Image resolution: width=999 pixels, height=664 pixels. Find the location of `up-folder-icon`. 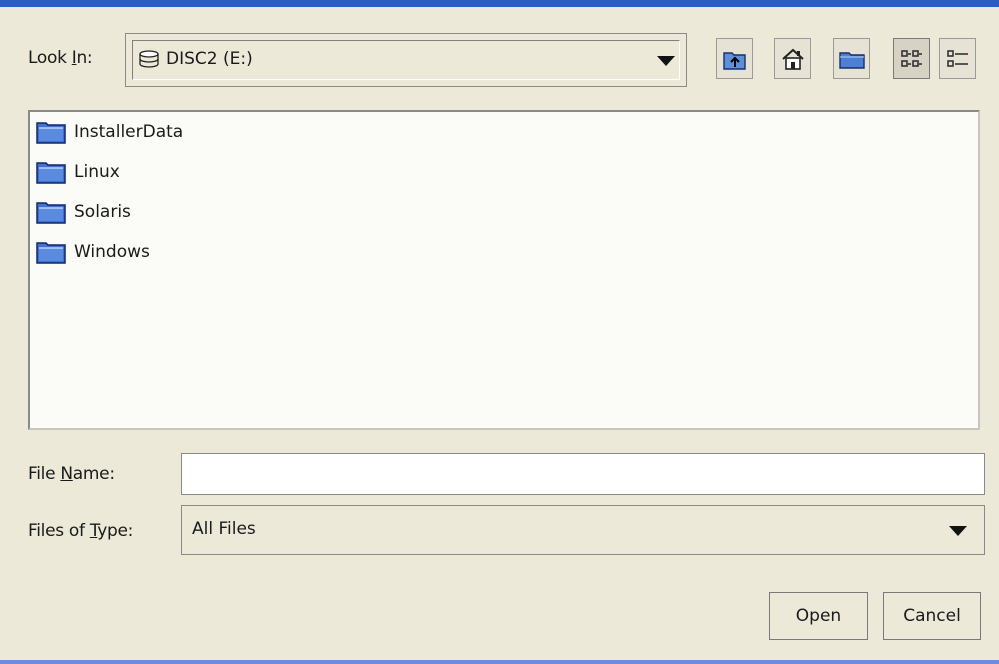

up-folder-icon is located at coordinates (734, 60).